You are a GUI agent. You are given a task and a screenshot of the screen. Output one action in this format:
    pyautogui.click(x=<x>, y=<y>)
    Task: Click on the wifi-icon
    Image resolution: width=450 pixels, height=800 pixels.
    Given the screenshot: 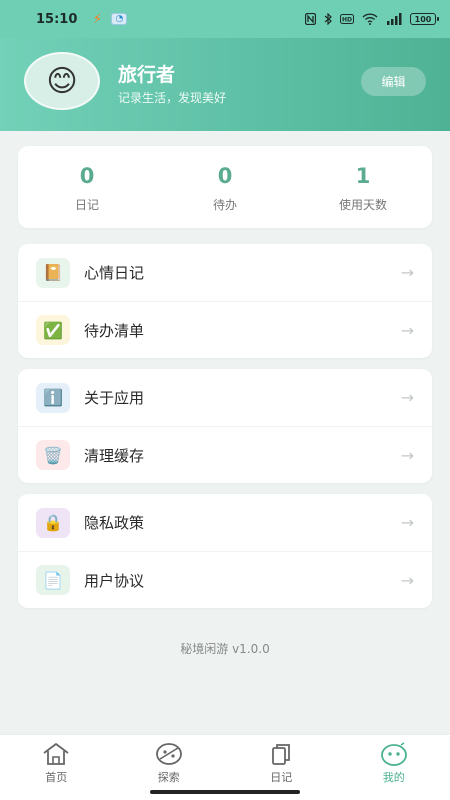 What is the action you would take?
    pyautogui.click(x=370, y=19)
    